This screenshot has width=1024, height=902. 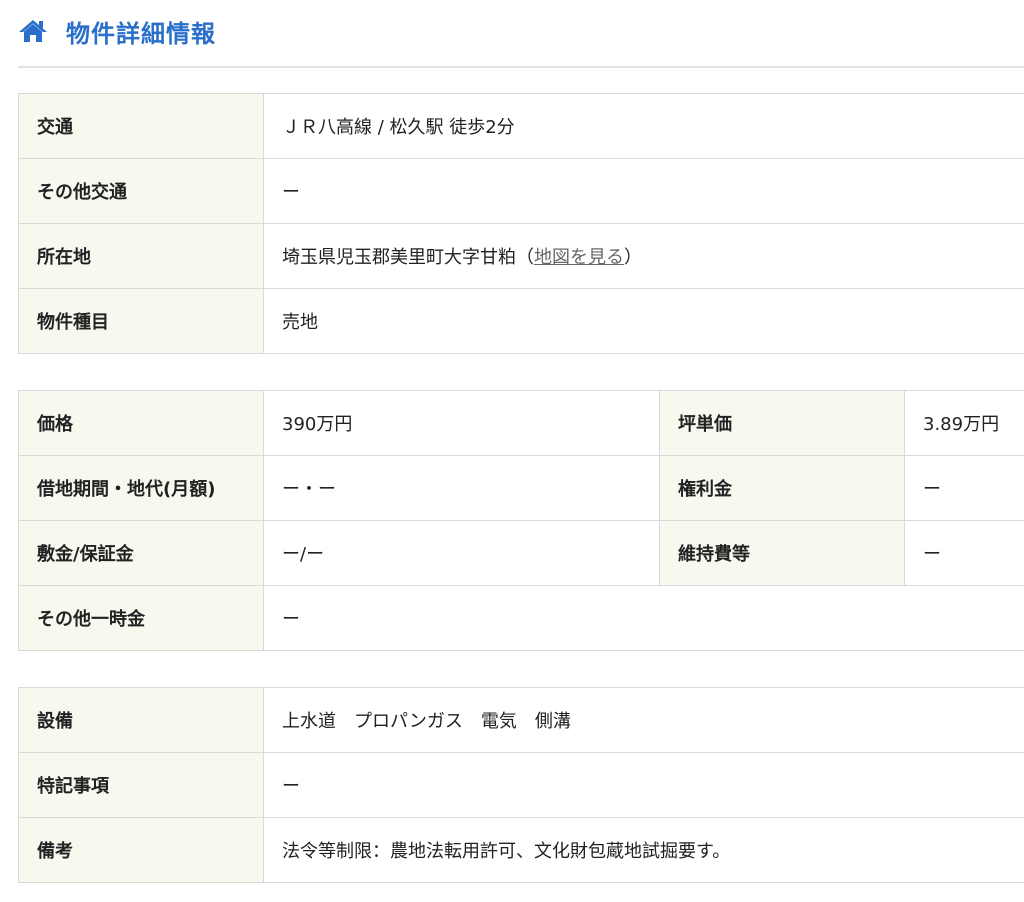 What do you see at coordinates (643, 256) in the screenshot?
I see `value-location-cell: 埼玉県児玉郡美里町大字甘粕（地図を見る）` at bounding box center [643, 256].